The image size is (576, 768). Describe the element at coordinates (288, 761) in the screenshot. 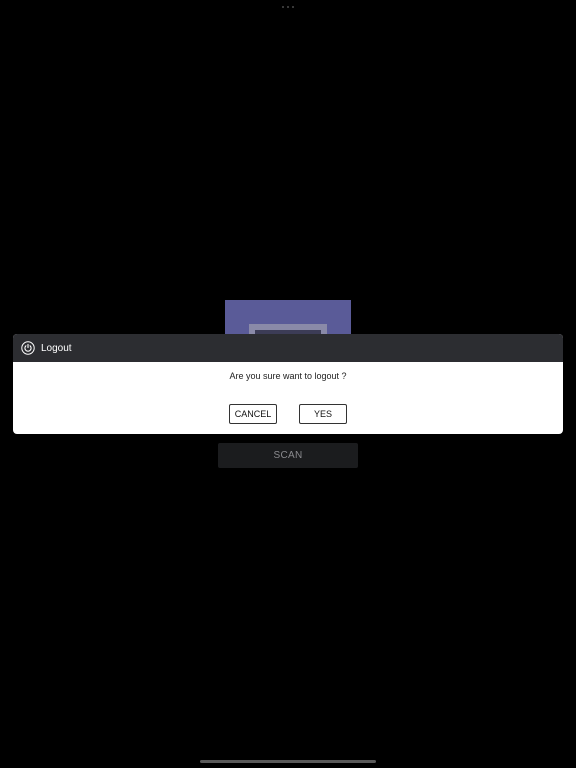

I see `home-indicator` at that location.